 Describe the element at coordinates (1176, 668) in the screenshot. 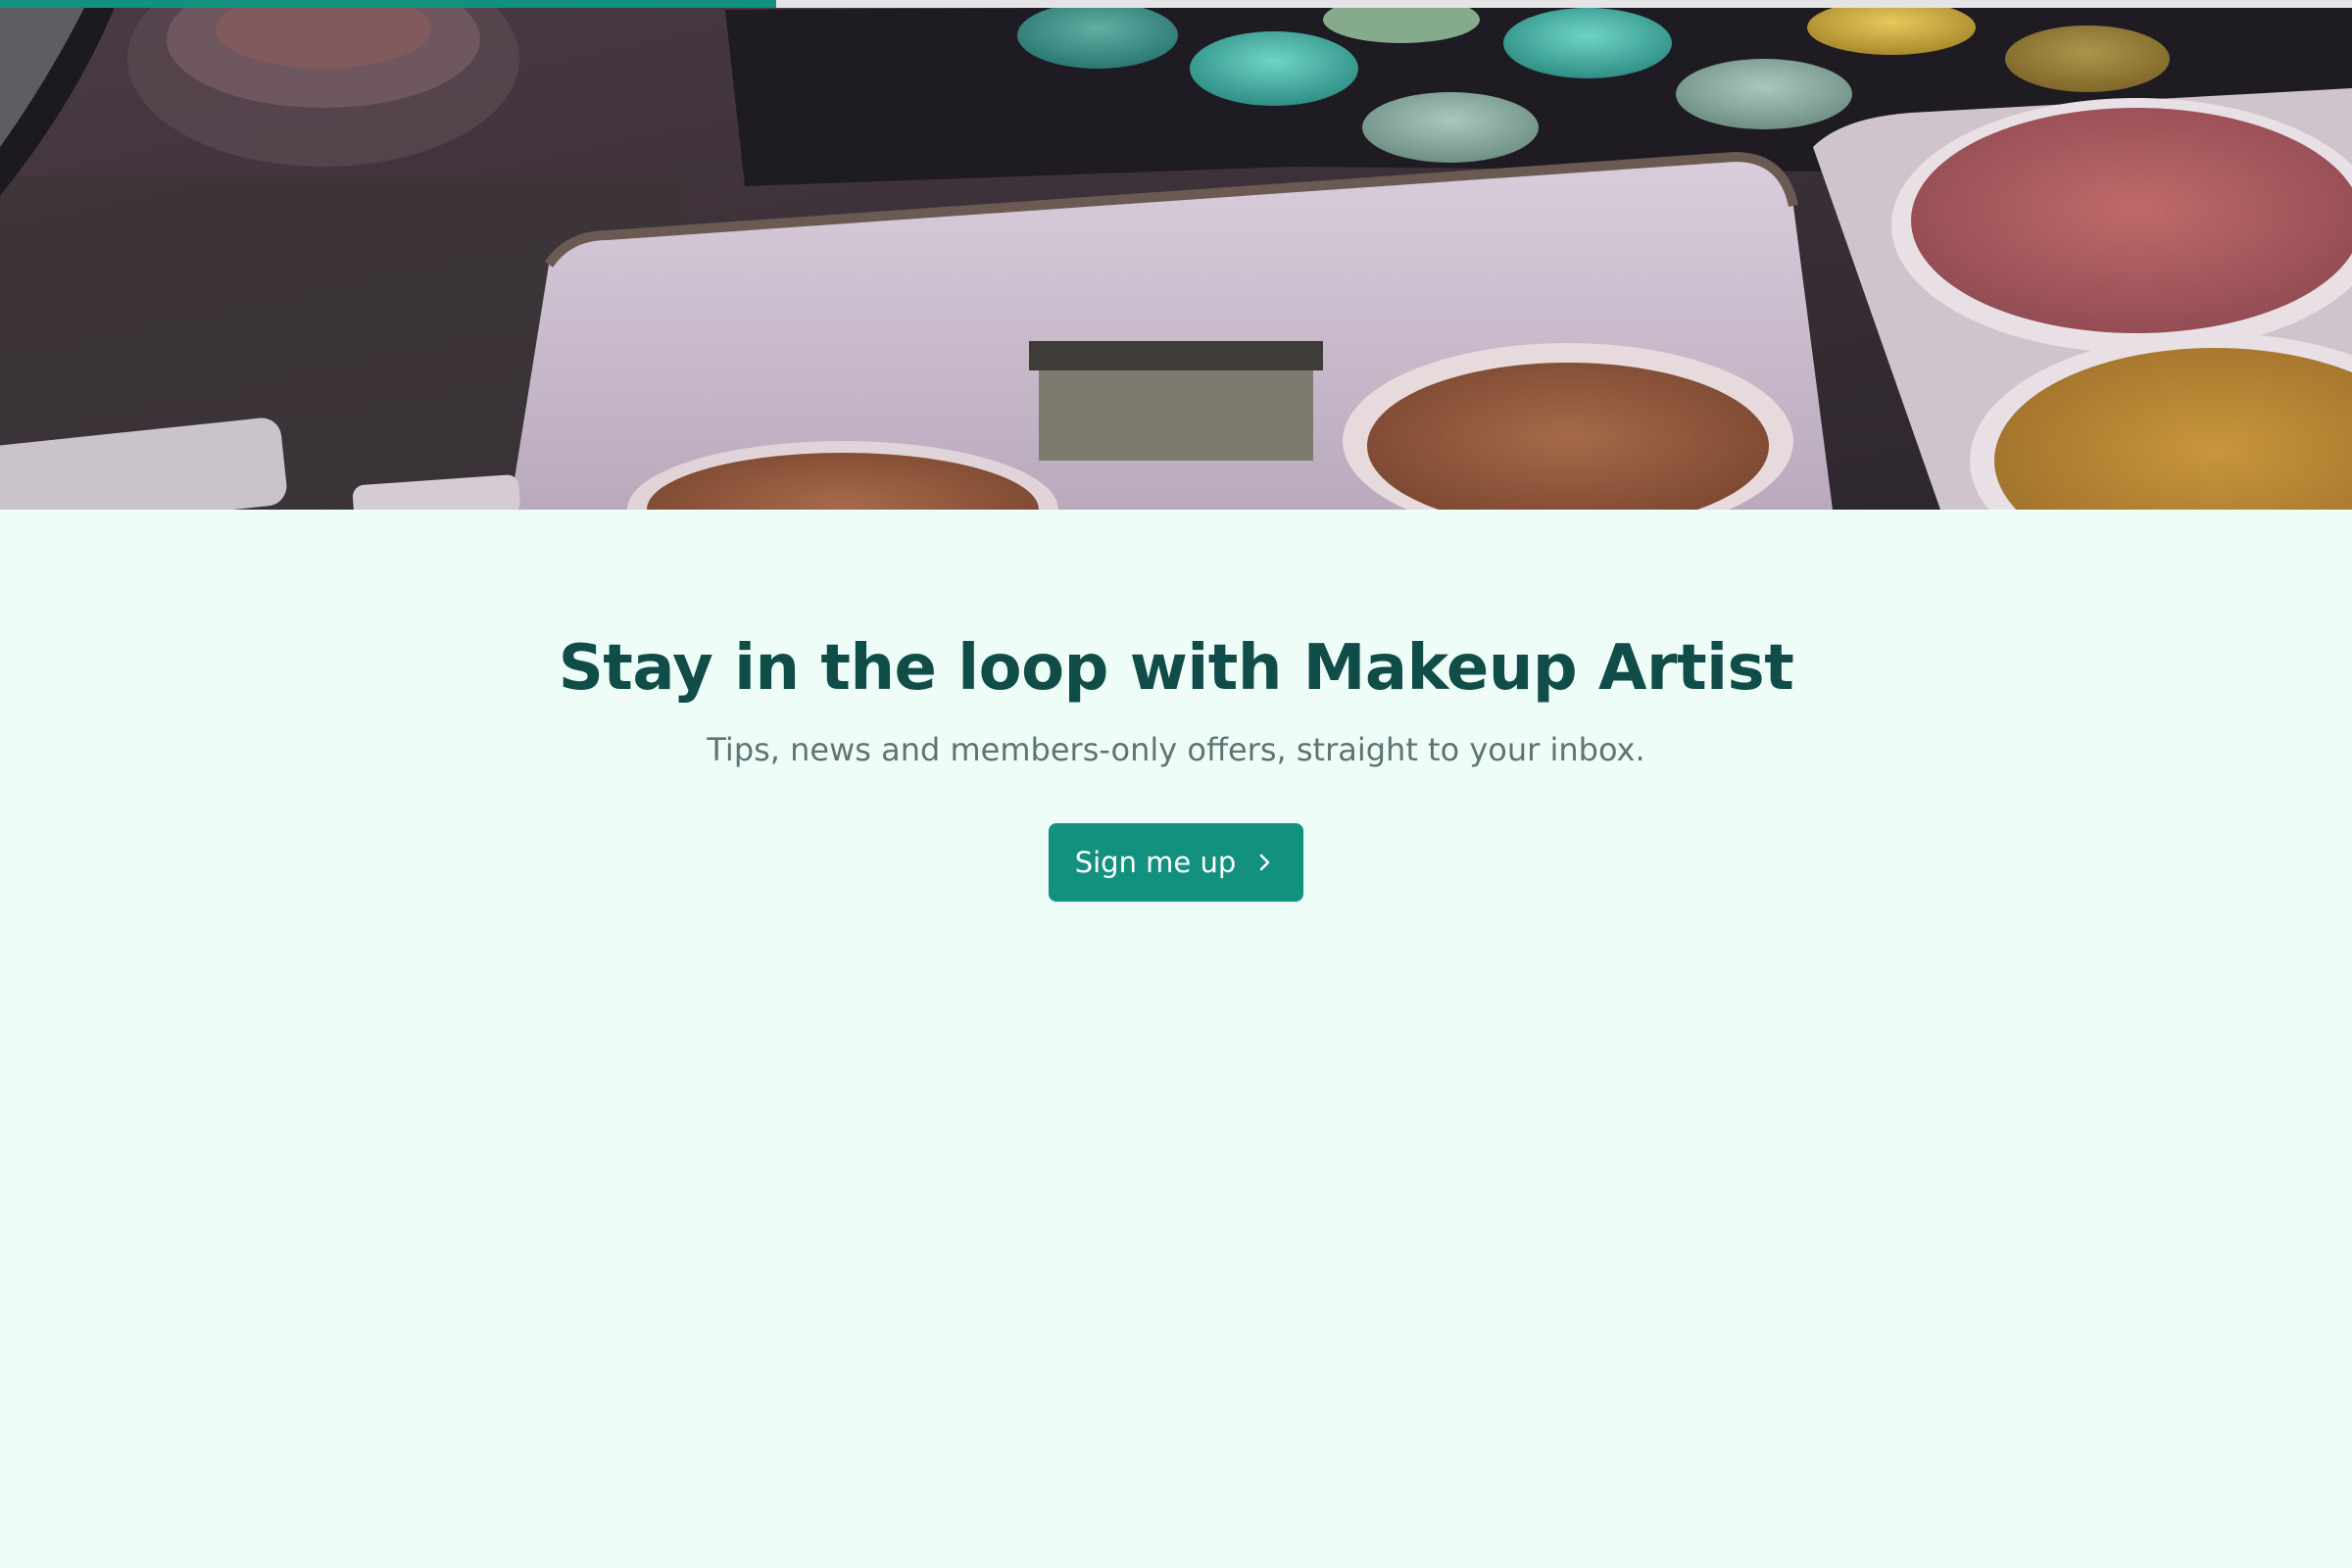

I see `signup-headline: Stay in the loop with Makeup Artist` at that location.